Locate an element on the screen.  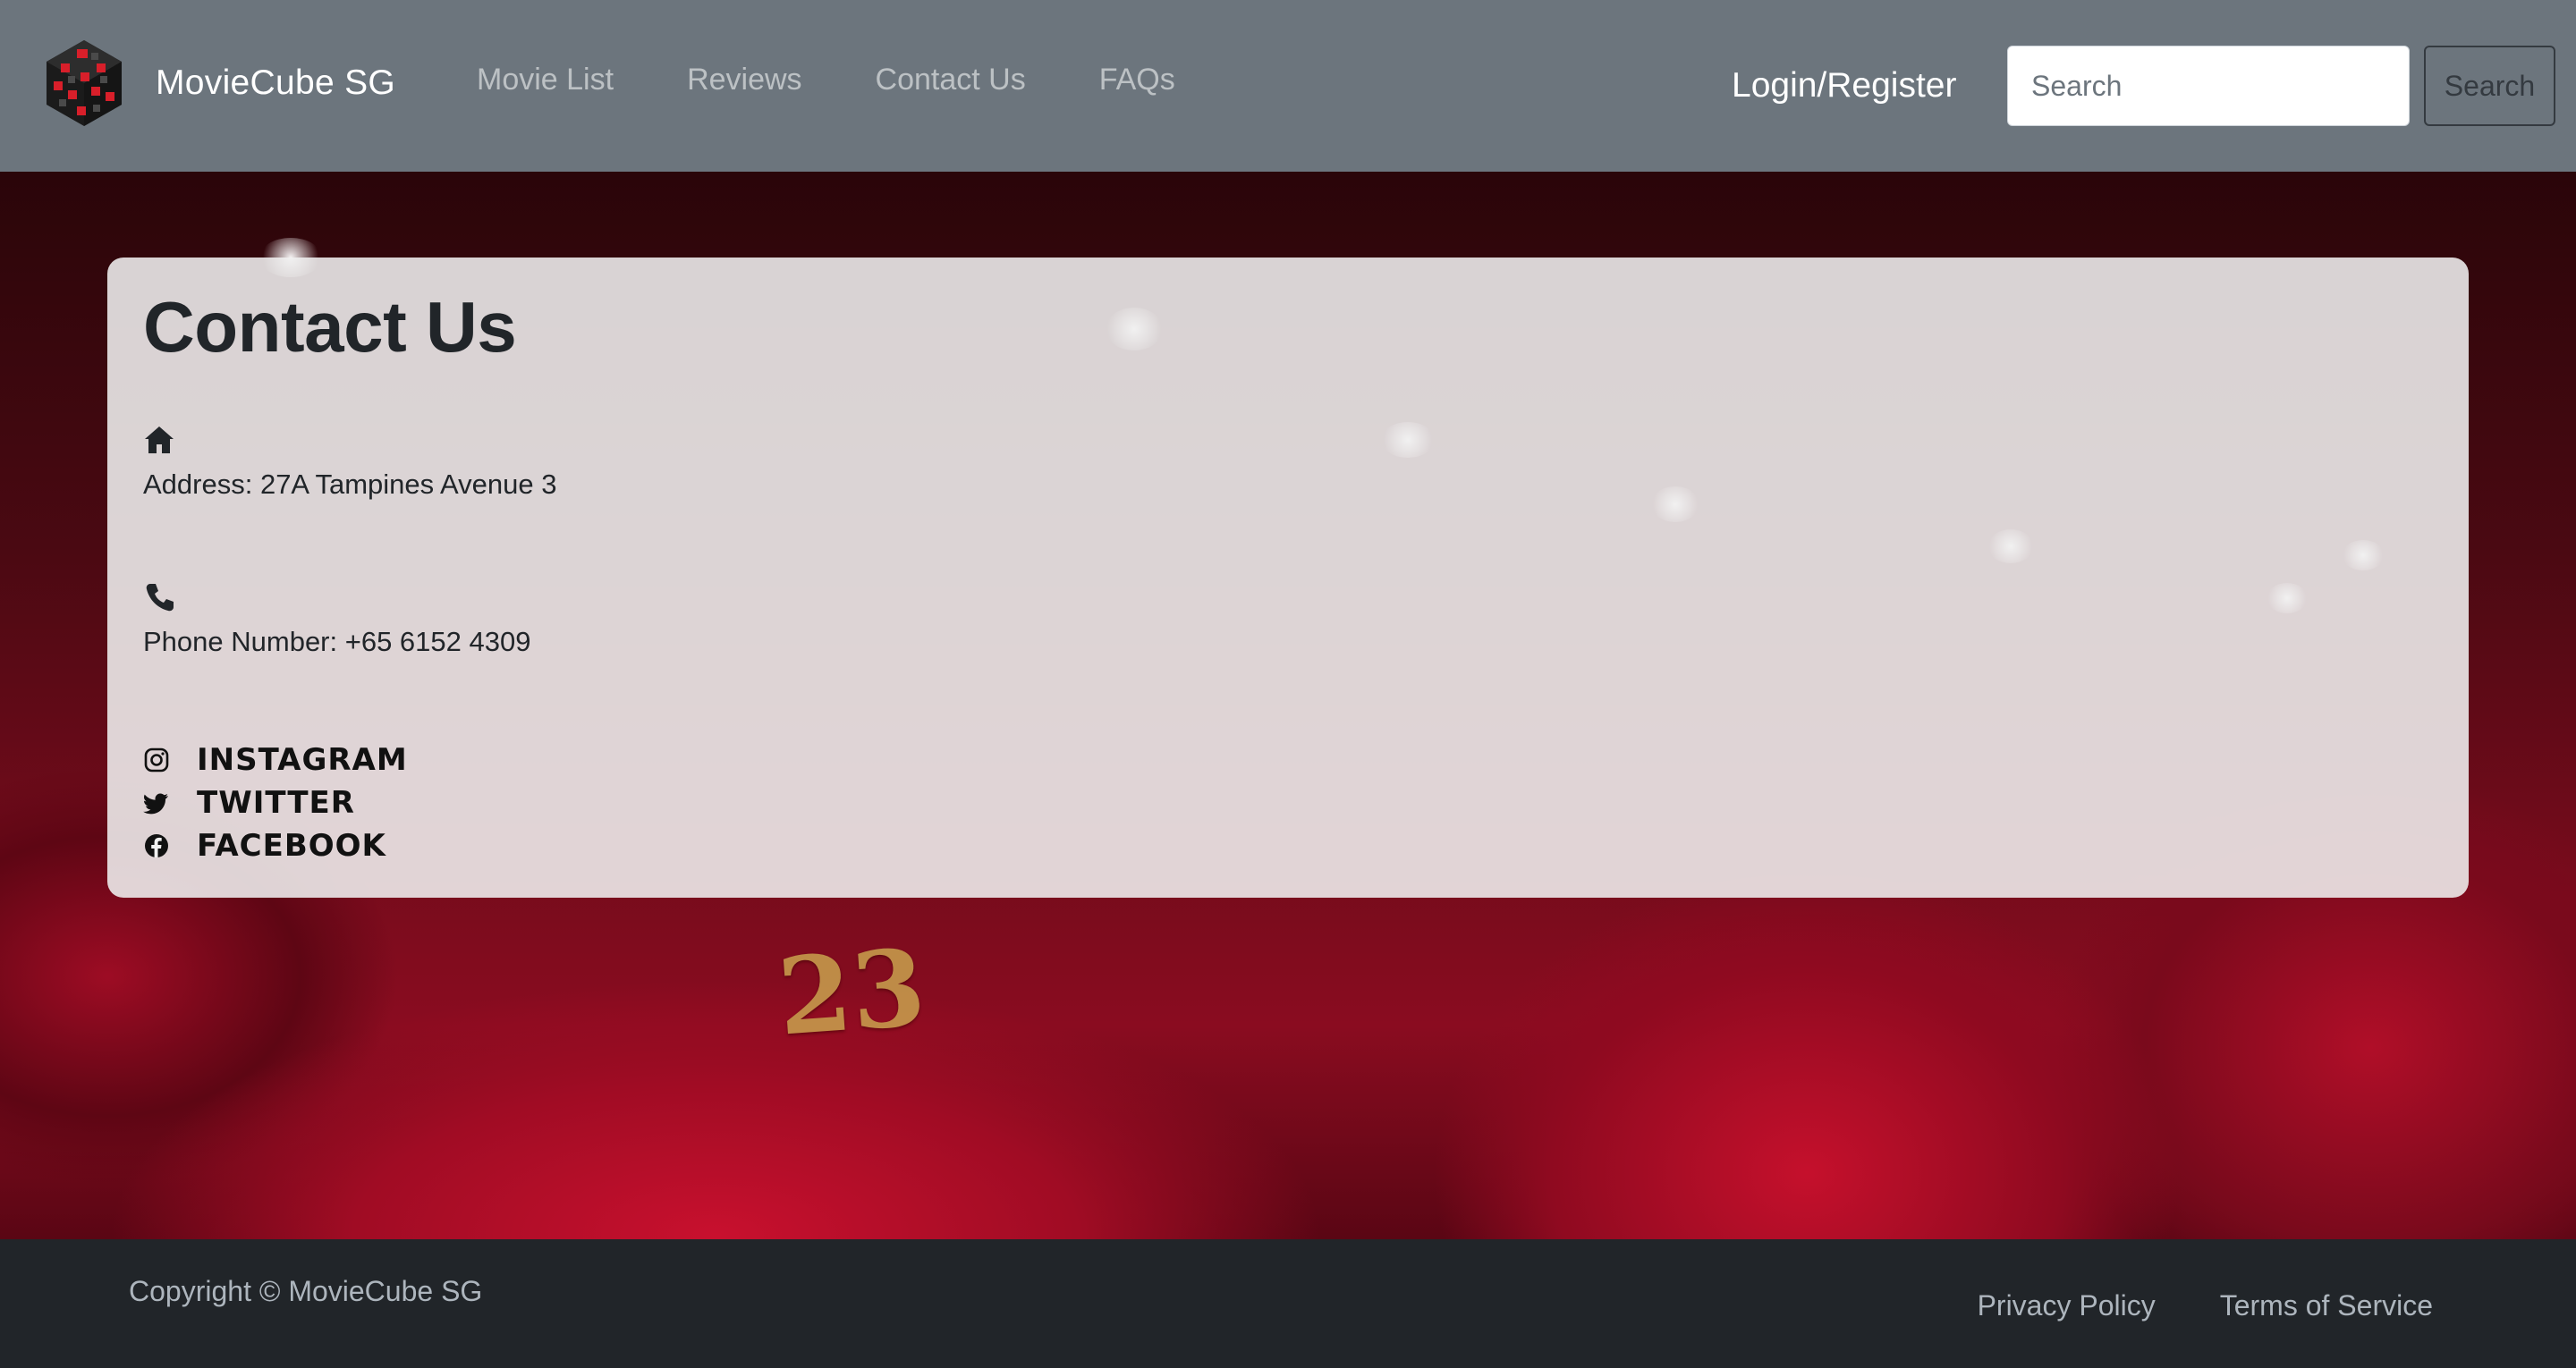
page-title: Contact Us is located at coordinates (330, 327).